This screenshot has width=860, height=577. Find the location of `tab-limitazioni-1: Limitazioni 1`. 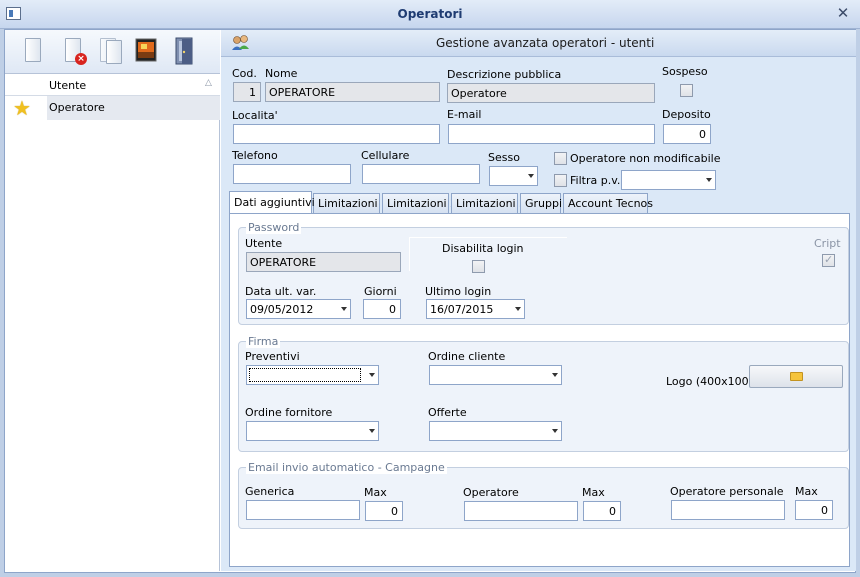

tab-limitazioni-1: Limitazioni 1 is located at coordinates (350, 203).